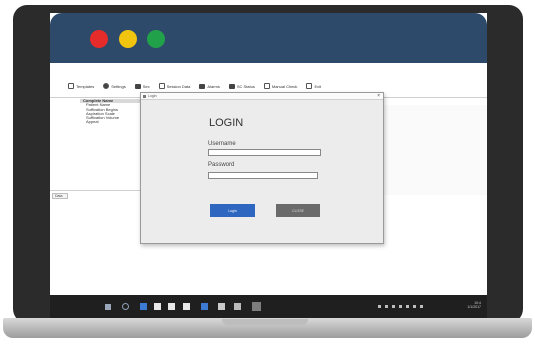  What do you see at coordinates (318, 86) in the screenshot?
I see `toolbar-exit-label: Exit` at bounding box center [318, 86].